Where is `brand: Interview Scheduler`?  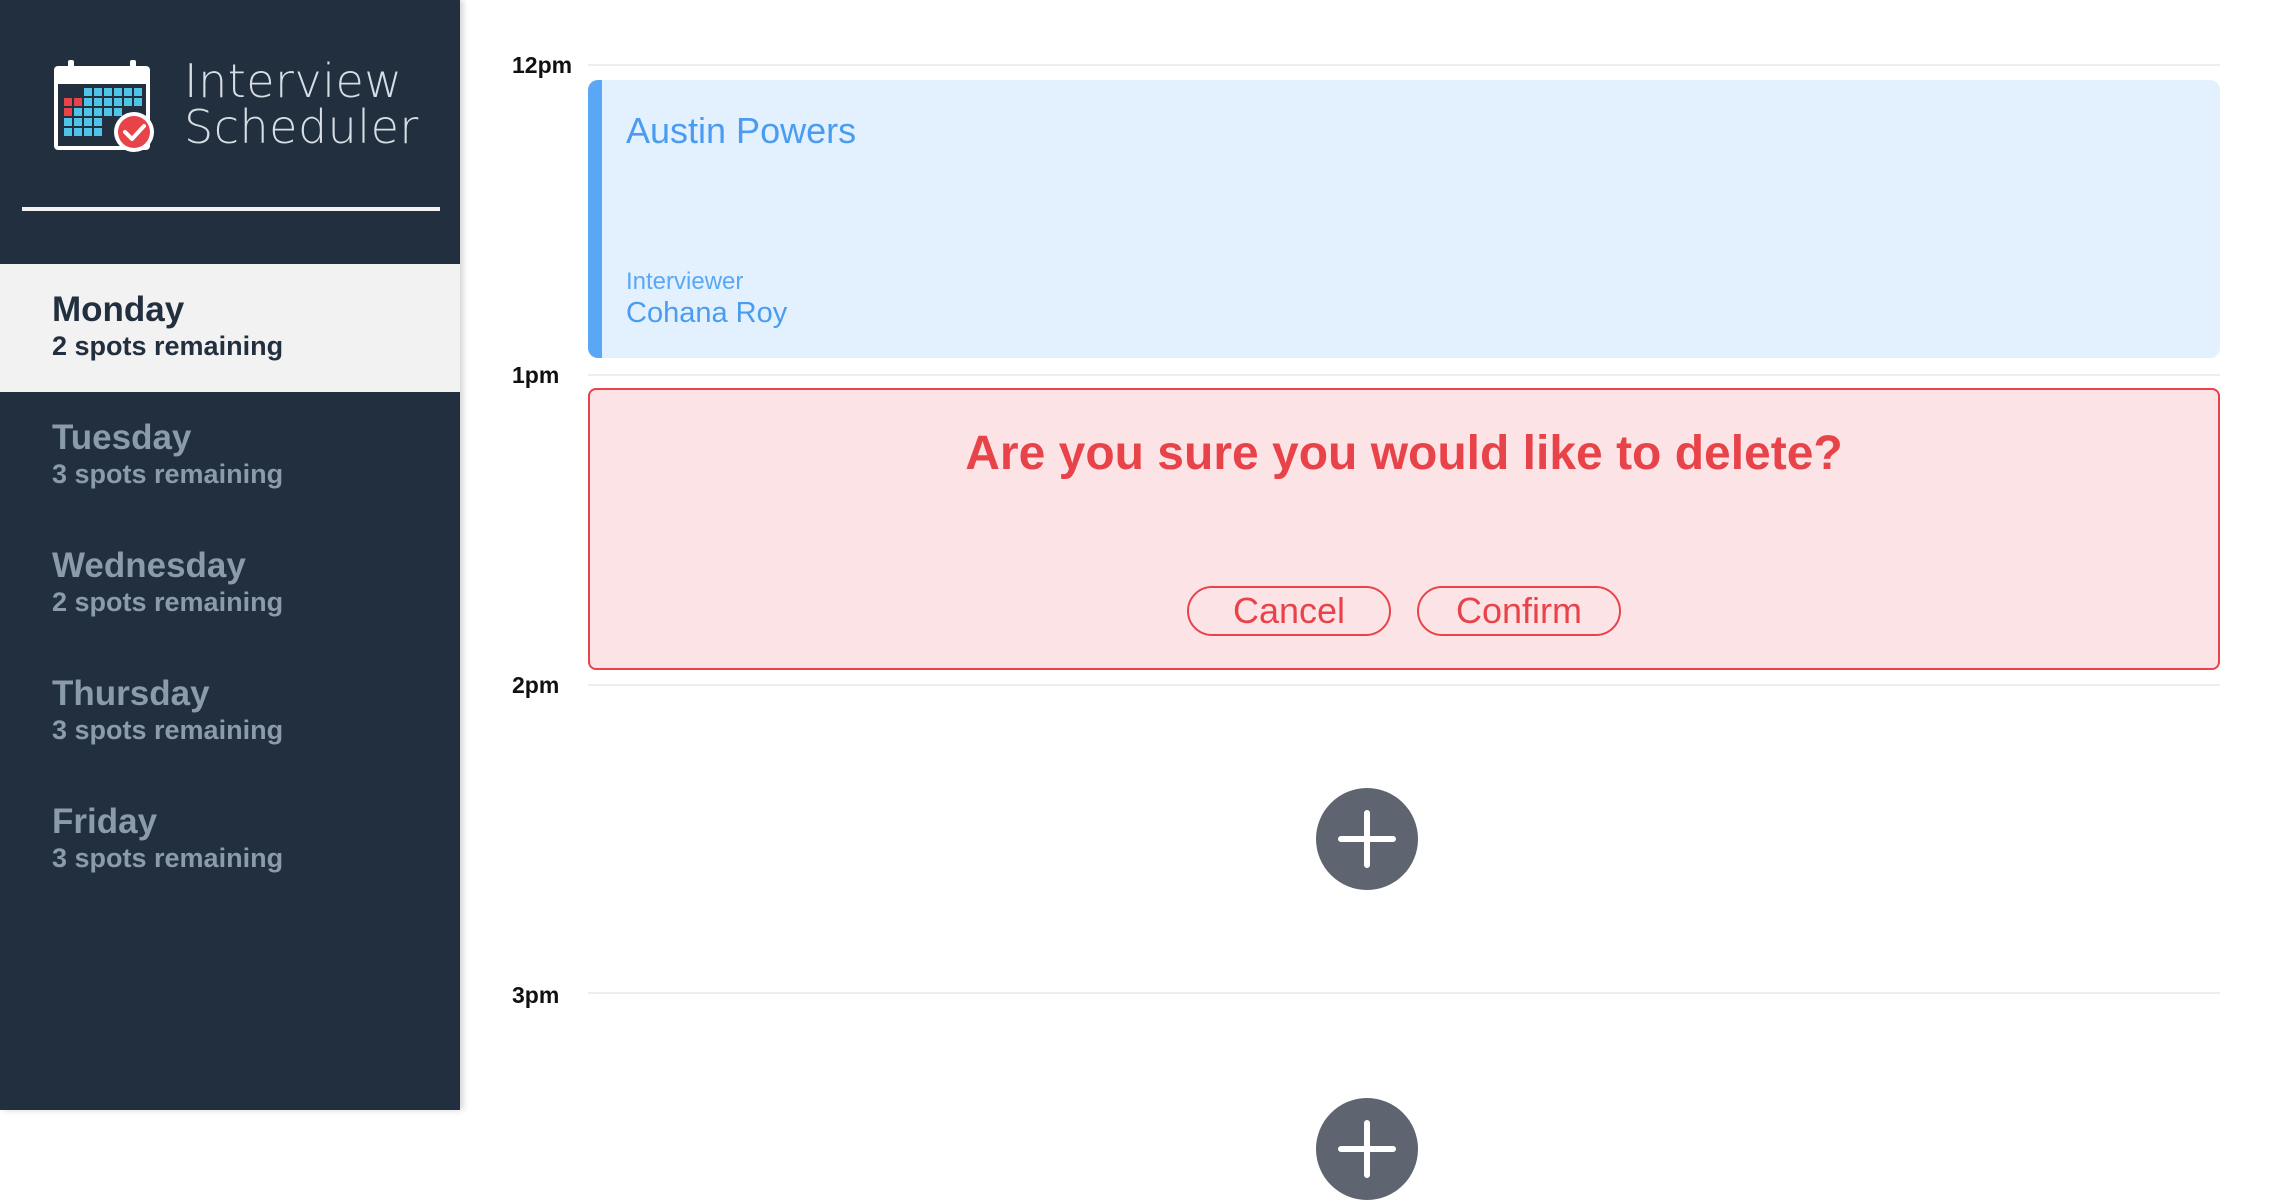 brand: Interview Scheduler is located at coordinates (242, 108).